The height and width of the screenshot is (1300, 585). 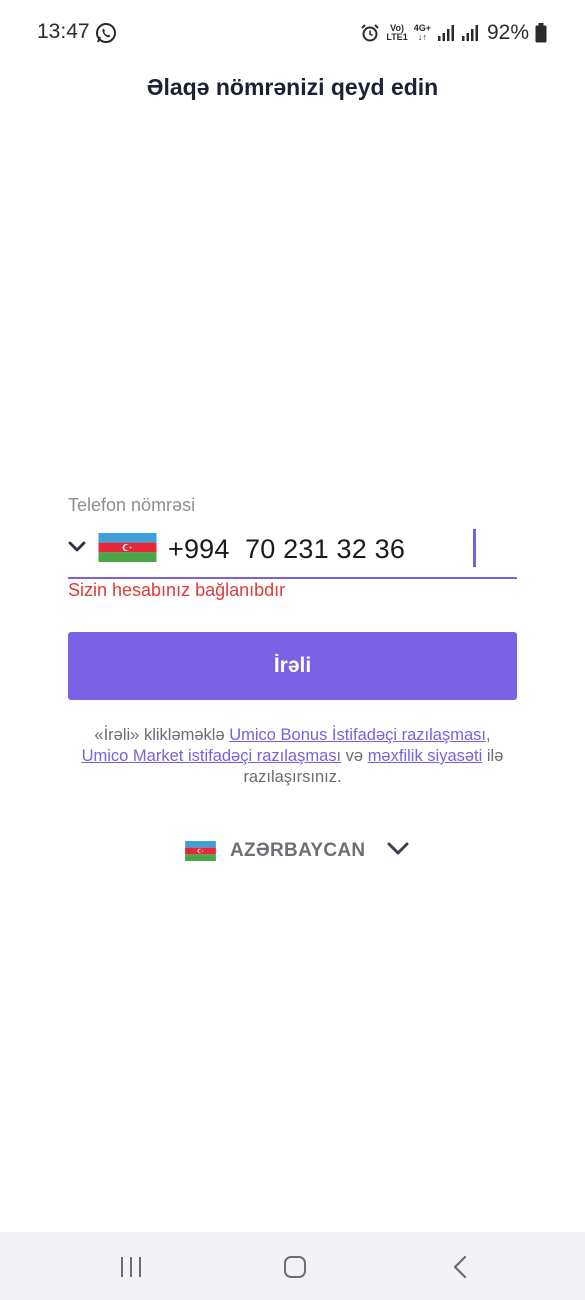 What do you see at coordinates (292, 87) in the screenshot?
I see `page-title: Əlaqə nömrənizi qeyd edin` at bounding box center [292, 87].